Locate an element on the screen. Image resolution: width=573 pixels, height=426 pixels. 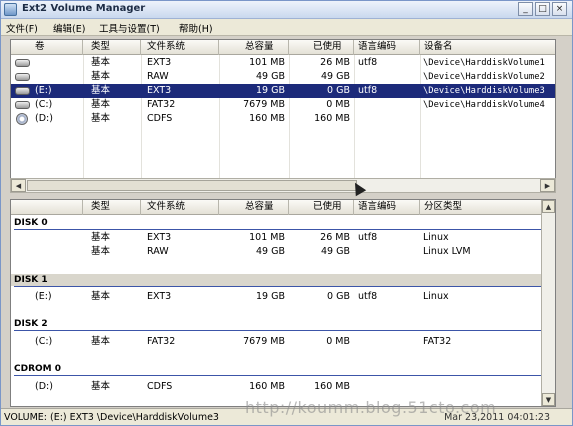
cell-volume: (D:) is located at coordinates (44, 118).